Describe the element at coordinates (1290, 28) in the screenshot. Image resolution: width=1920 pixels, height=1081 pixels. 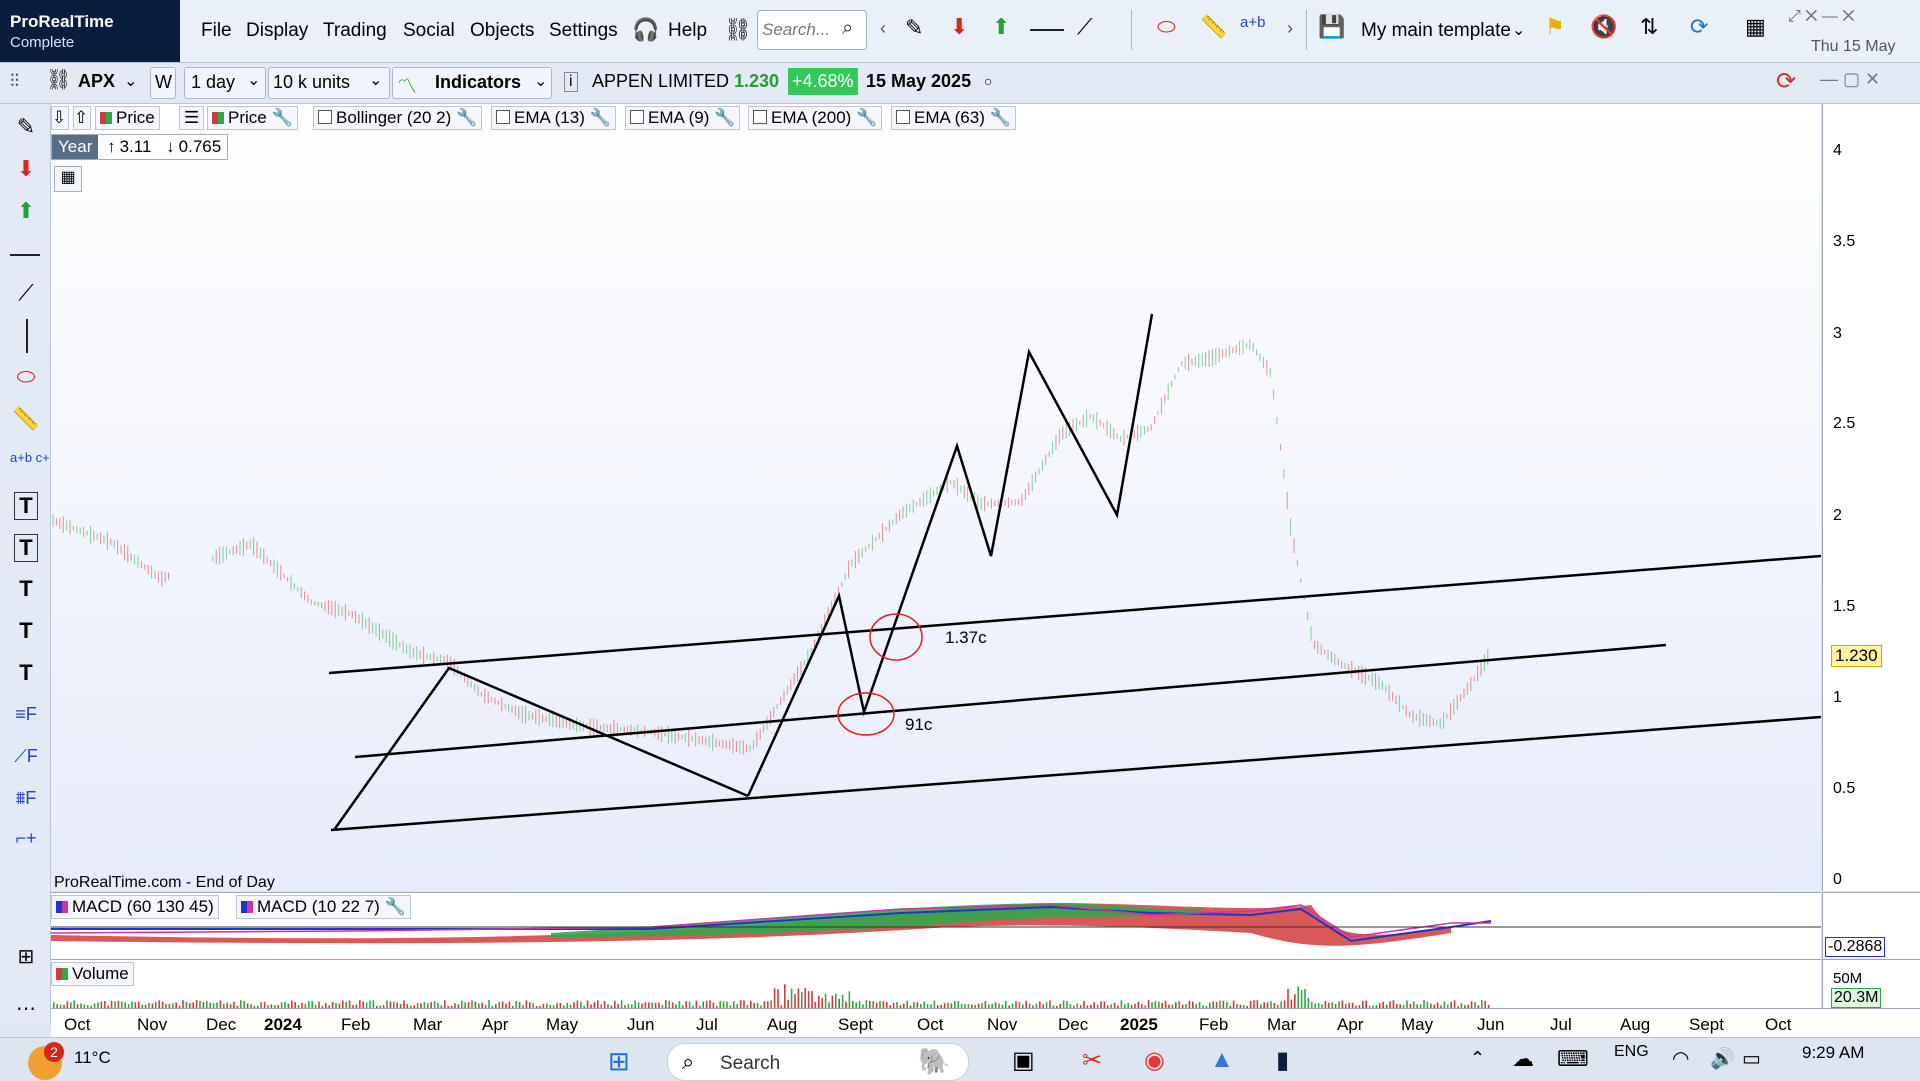
I see `scroll-right-icon: ›` at that location.